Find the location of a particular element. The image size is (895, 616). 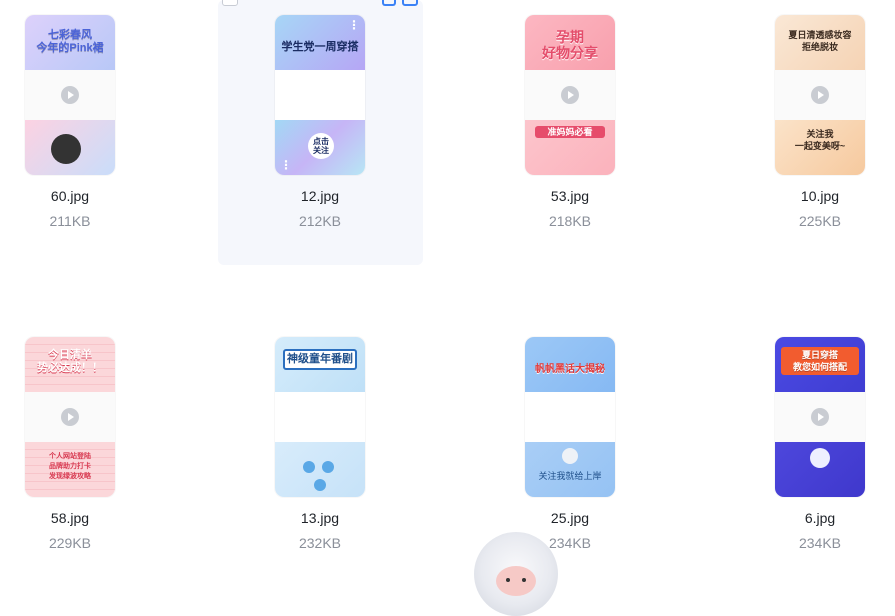

thumbnail-caption: 关注我就给上岸 is located at coordinates (570, 476).